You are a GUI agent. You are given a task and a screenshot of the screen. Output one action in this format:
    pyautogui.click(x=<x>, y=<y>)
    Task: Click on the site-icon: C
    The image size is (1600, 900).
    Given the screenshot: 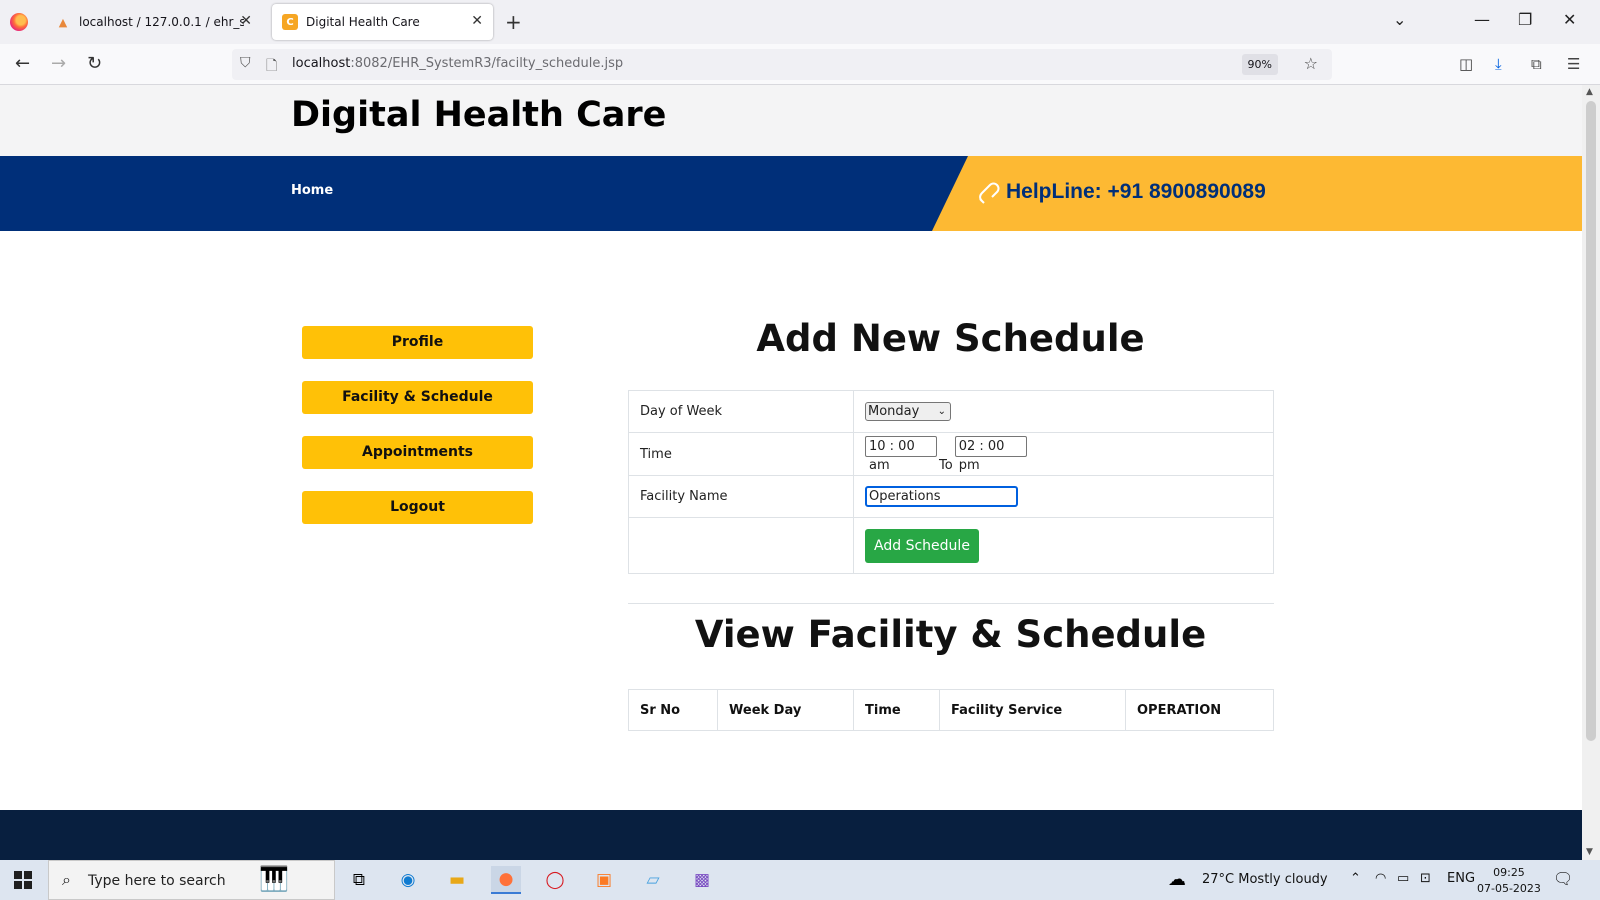 What is the action you would take?
    pyautogui.click(x=290, y=22)
    